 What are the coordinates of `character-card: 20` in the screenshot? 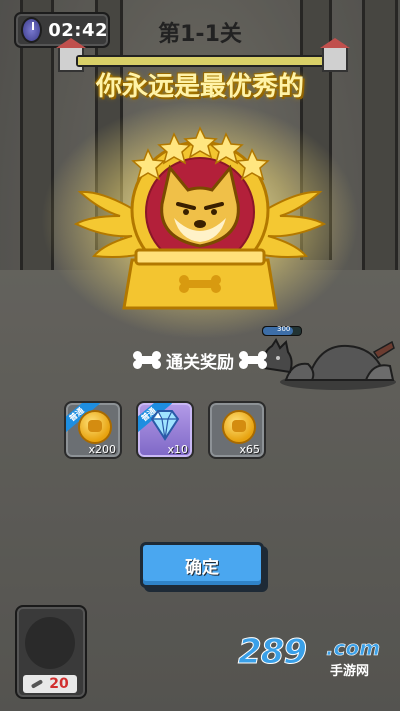 It's located at (51, 652).